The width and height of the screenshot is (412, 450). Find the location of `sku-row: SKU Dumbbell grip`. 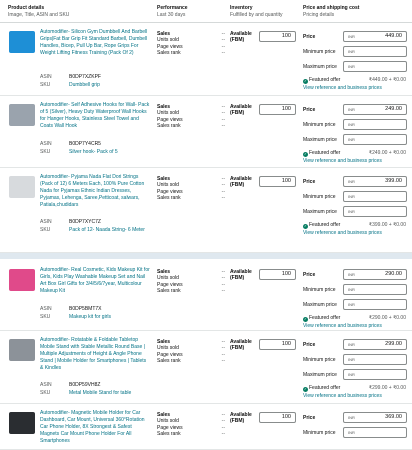

sku-row: SKU Dumbbell grip is located at coordinates (95, 85).